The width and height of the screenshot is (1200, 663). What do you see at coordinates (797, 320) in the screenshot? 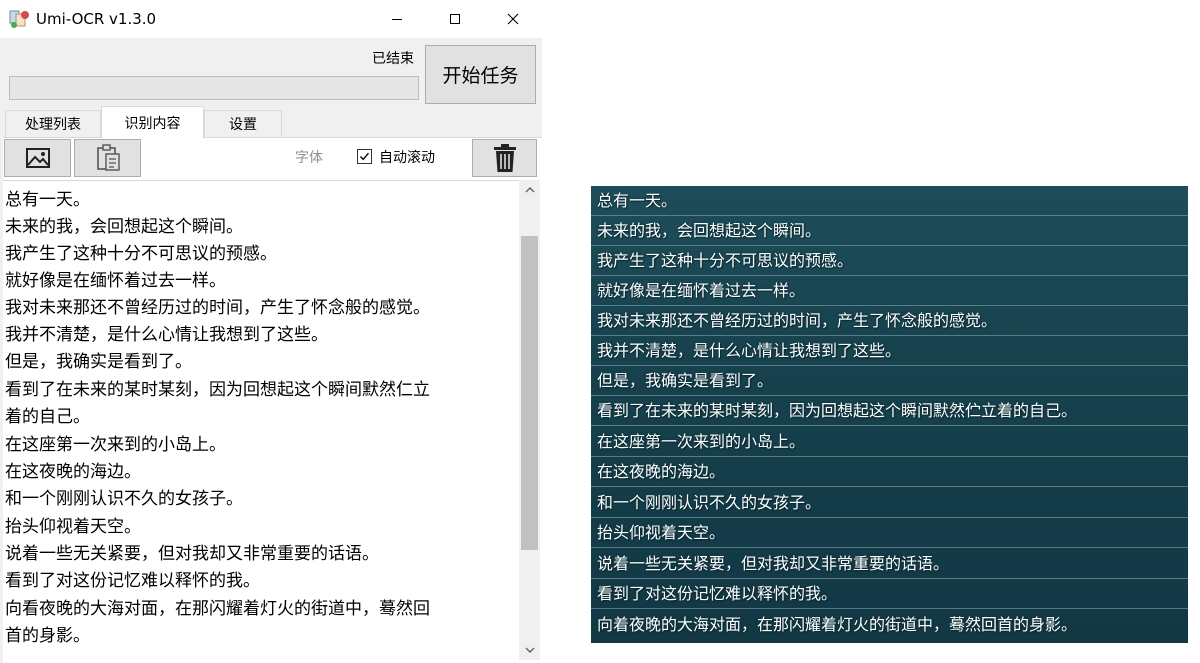
I see `game-text-line: 我对未来那还不曾经历过的时间，产生了怀念般的感觉。` at bounding box center [797, 320].